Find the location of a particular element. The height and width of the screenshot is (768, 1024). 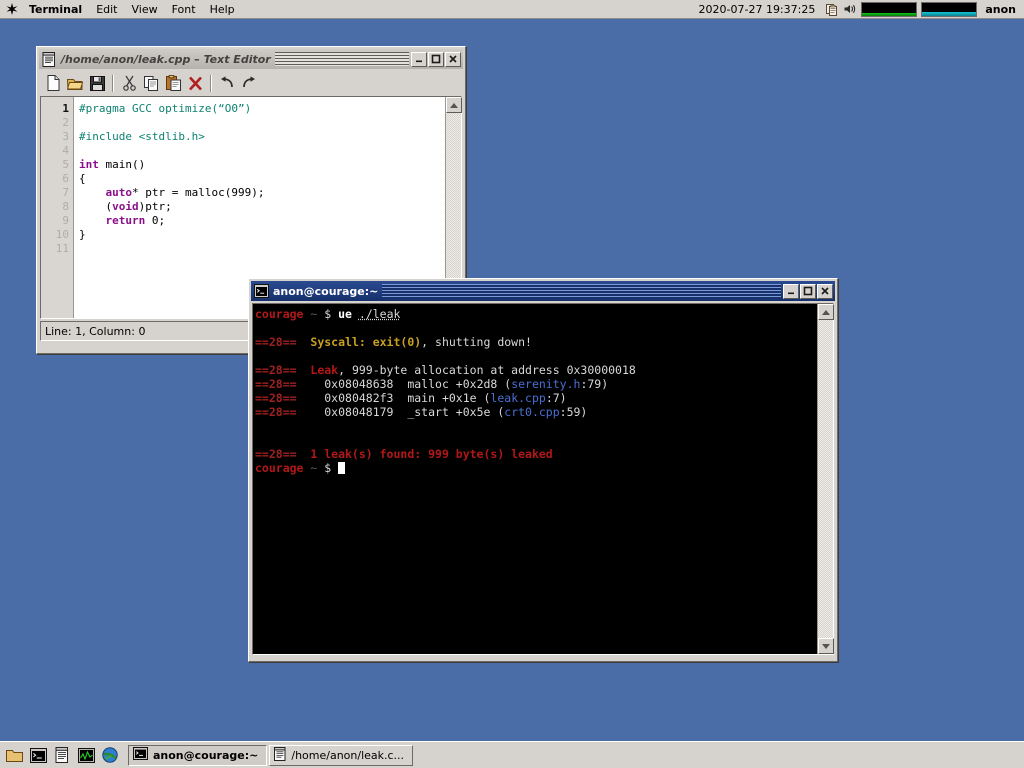

serenity-logo-icon is located at coordinates (12, 9).